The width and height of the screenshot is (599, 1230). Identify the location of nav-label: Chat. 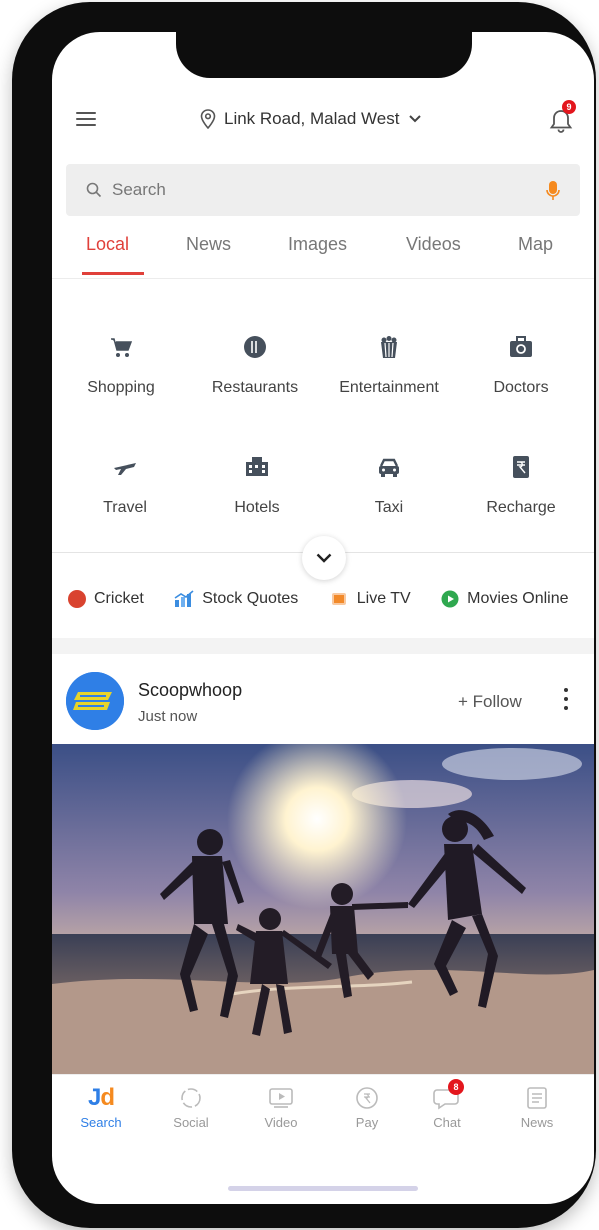
(447, 1122).